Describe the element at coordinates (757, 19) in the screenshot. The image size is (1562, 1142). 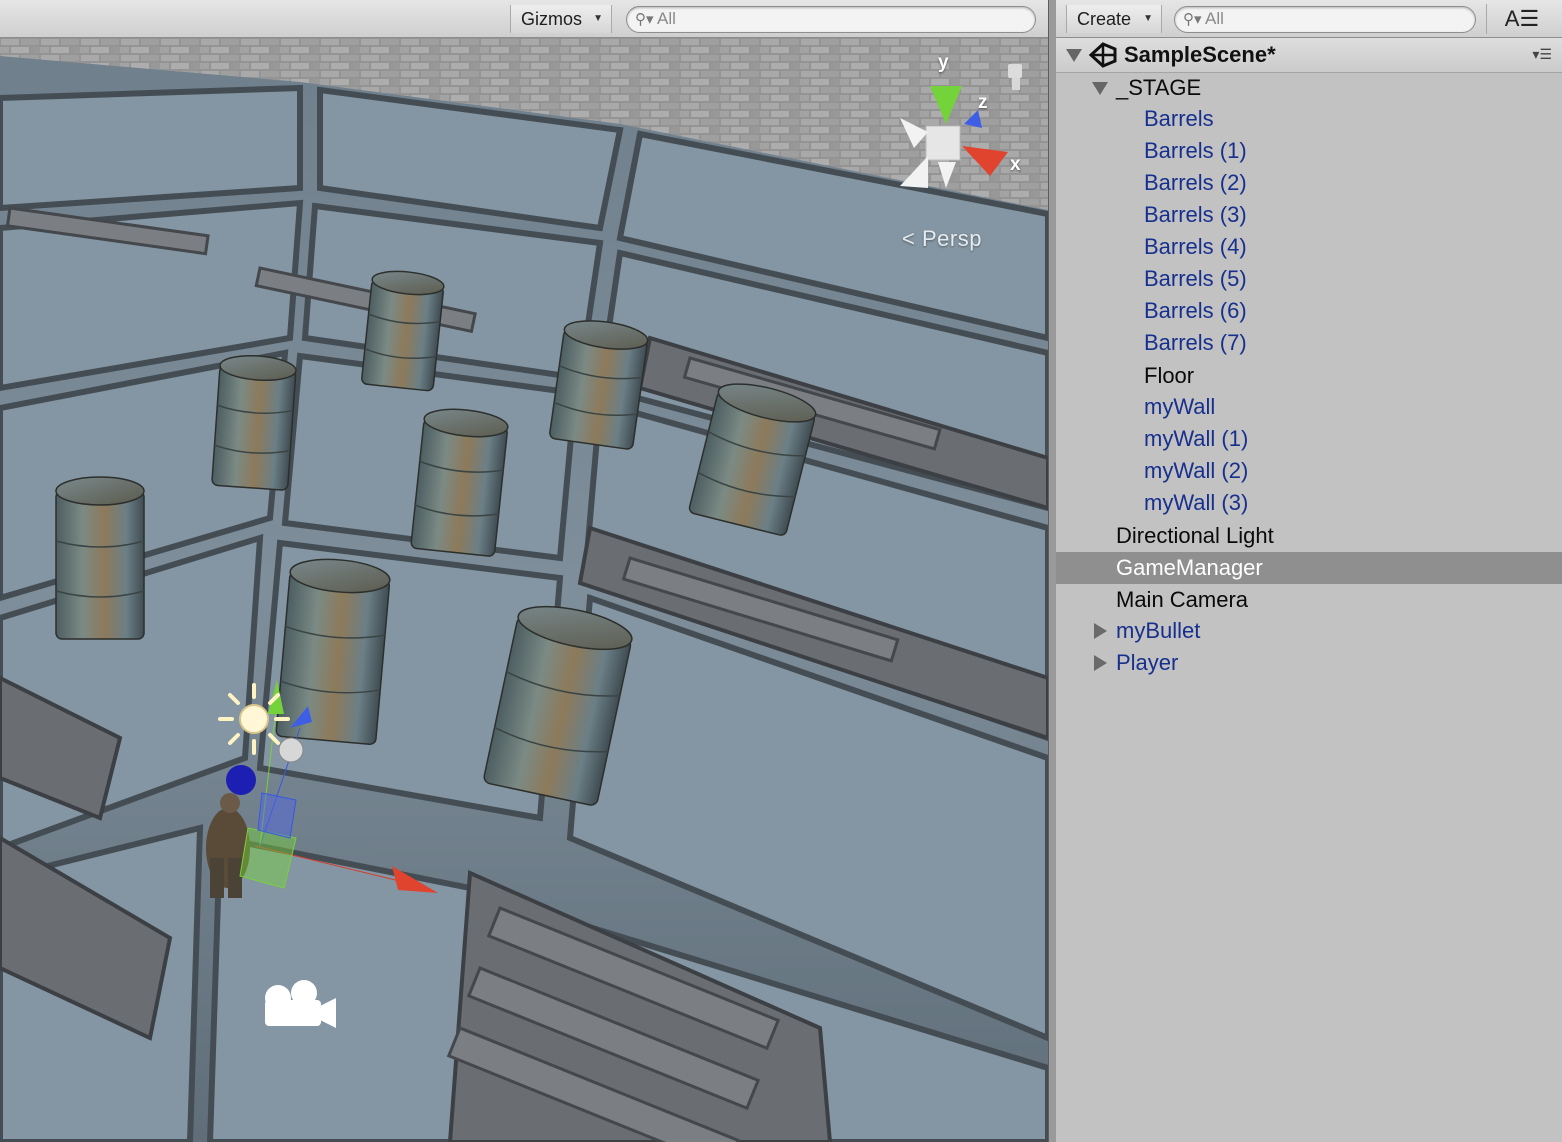
I see `scene-search-input` at that location.